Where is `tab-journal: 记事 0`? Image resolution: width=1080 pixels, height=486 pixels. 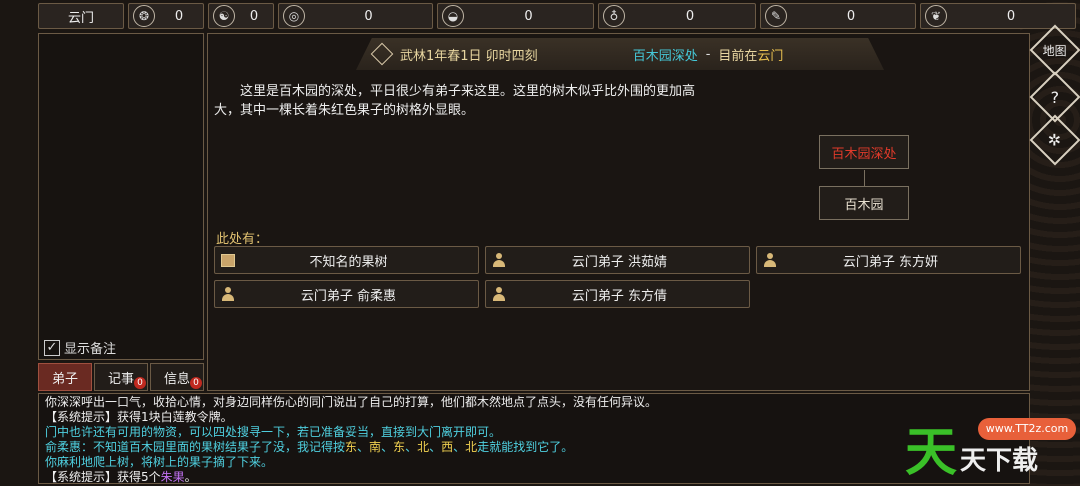
tab-journal: 记事 0 is located at coordinates (121, 377).